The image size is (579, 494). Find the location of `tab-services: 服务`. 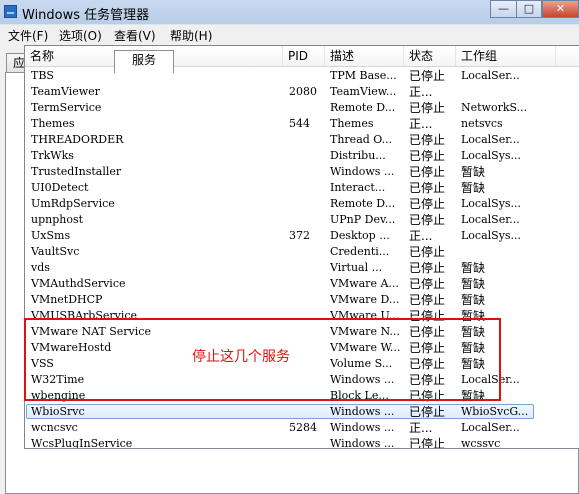

tab-services: 服务 is located at coordinates (144, 61).